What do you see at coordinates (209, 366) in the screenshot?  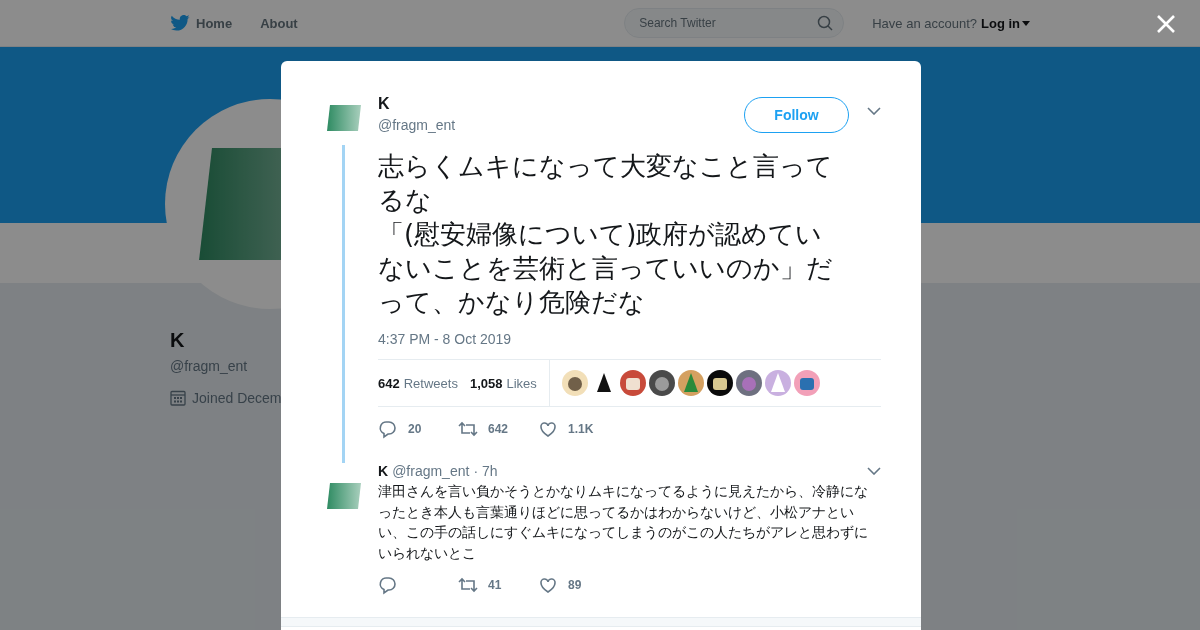 I see `profile-handle: @fragm_ent` at bounding box center [209, 366].